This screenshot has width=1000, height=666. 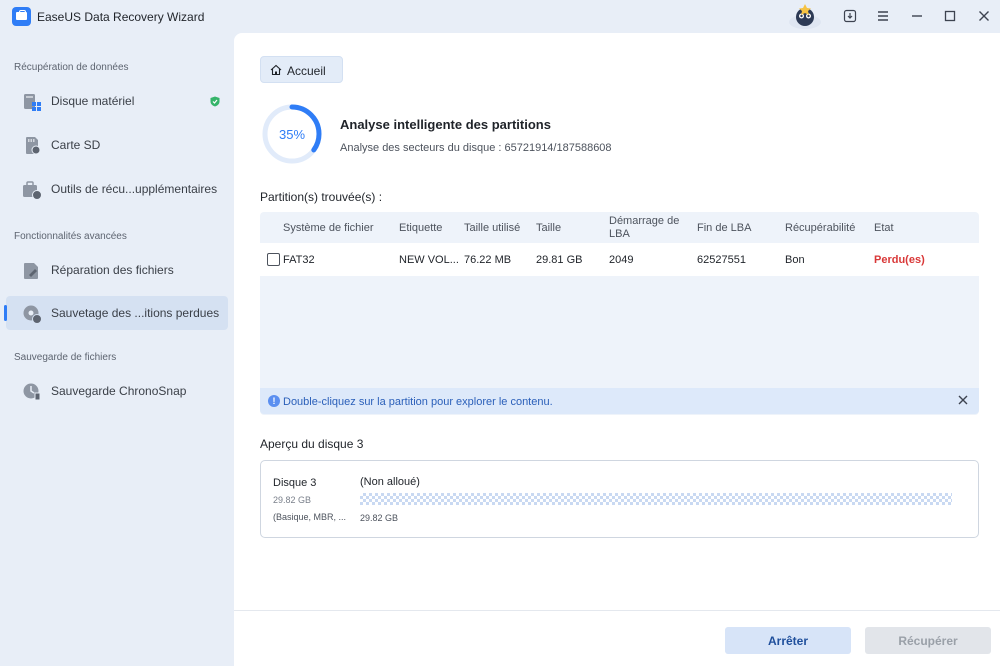 I want to click on column-header: Taille, so click(x=548, y=228).